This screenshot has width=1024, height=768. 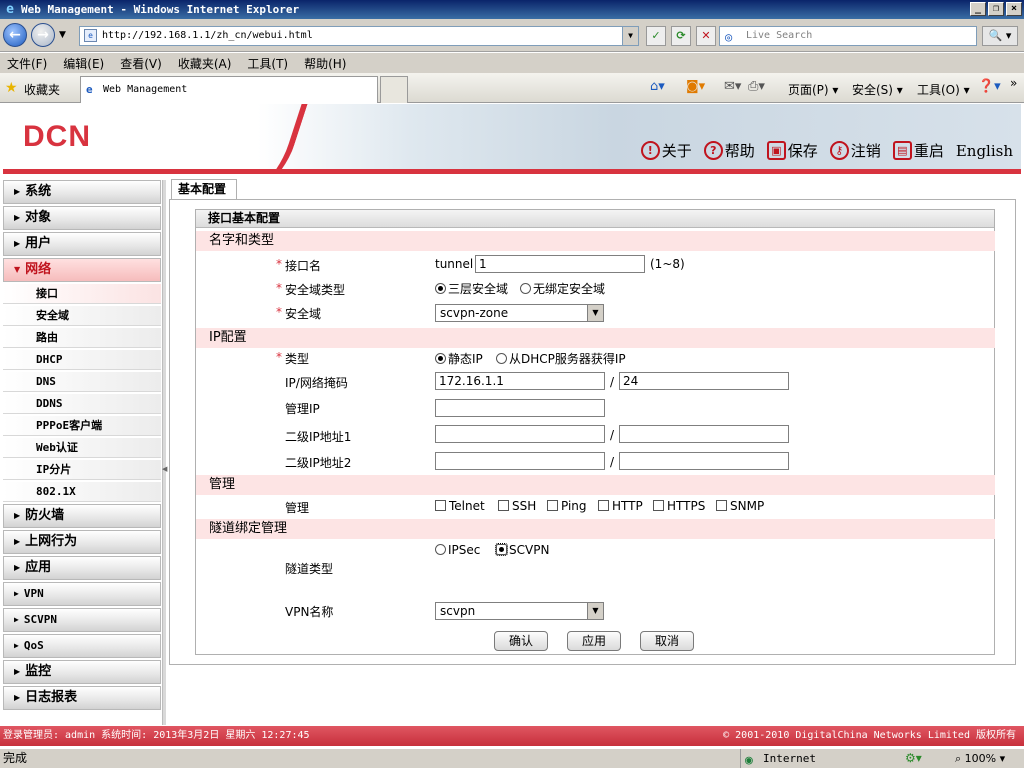 I want to click on zone-type-none-radio: 无绑定安全域, so click(x=562, y=288).